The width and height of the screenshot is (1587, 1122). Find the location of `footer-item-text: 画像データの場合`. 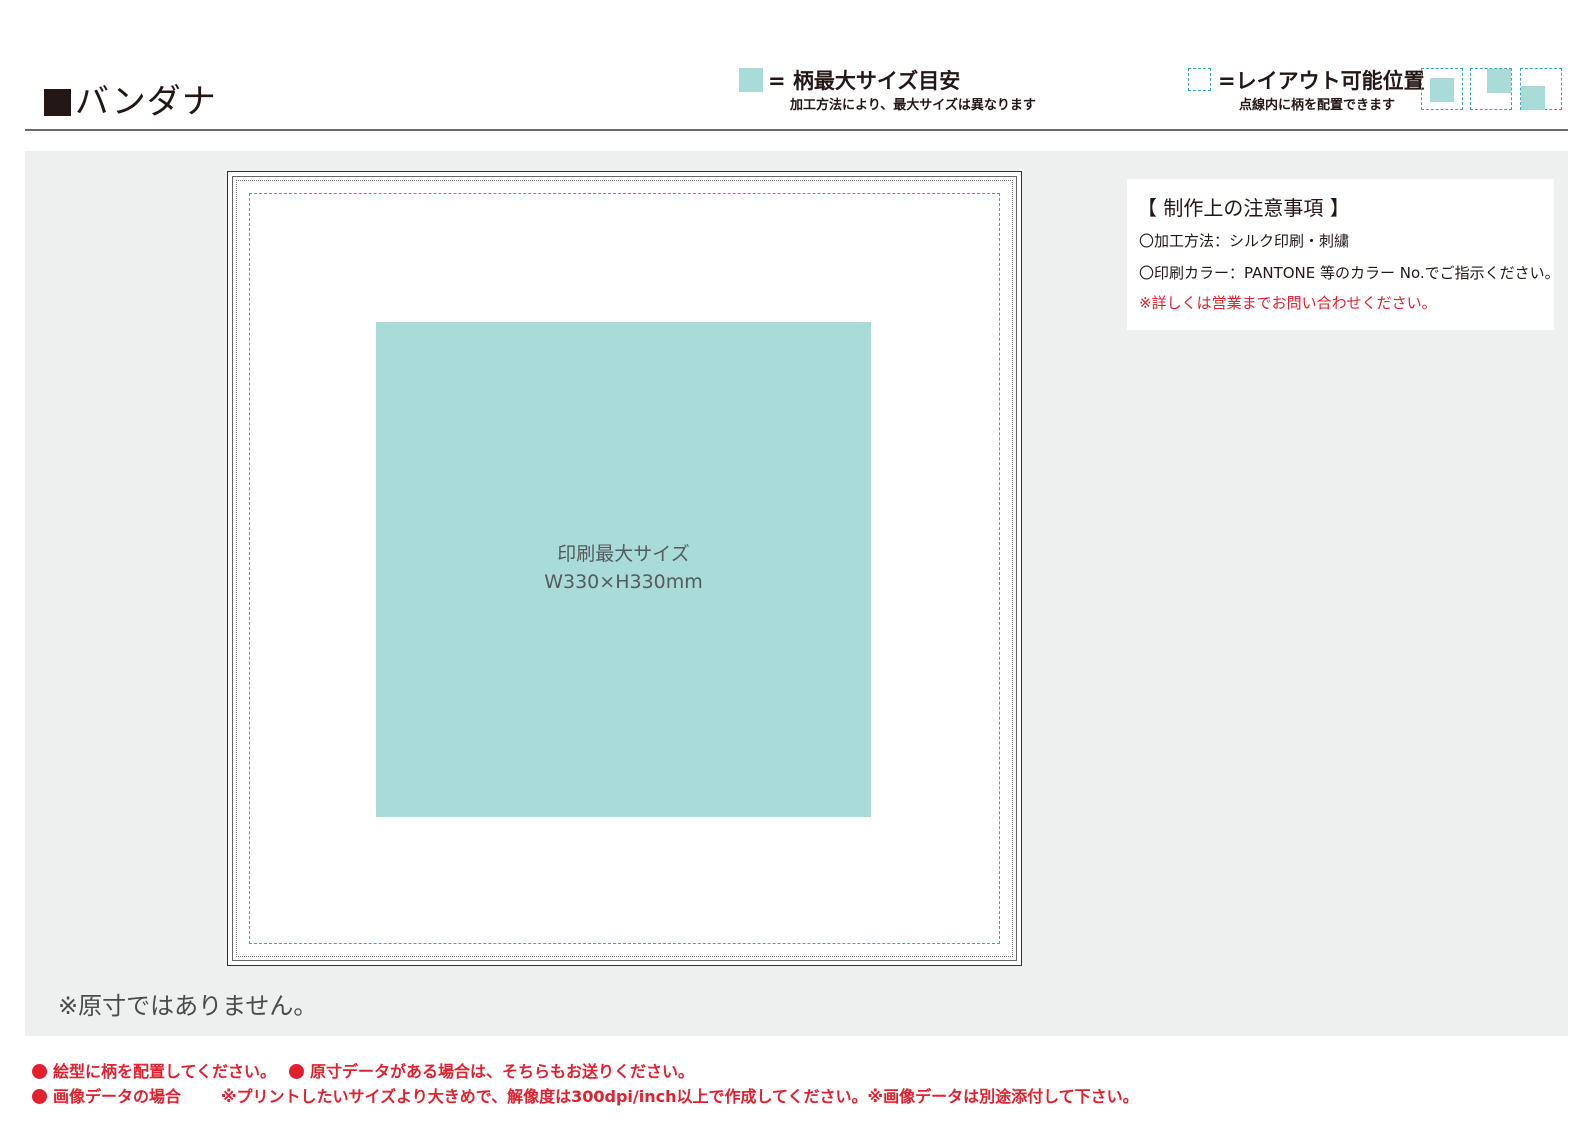

footer-item-text: 画像データの場合 is located at coordinates (117, 1096).